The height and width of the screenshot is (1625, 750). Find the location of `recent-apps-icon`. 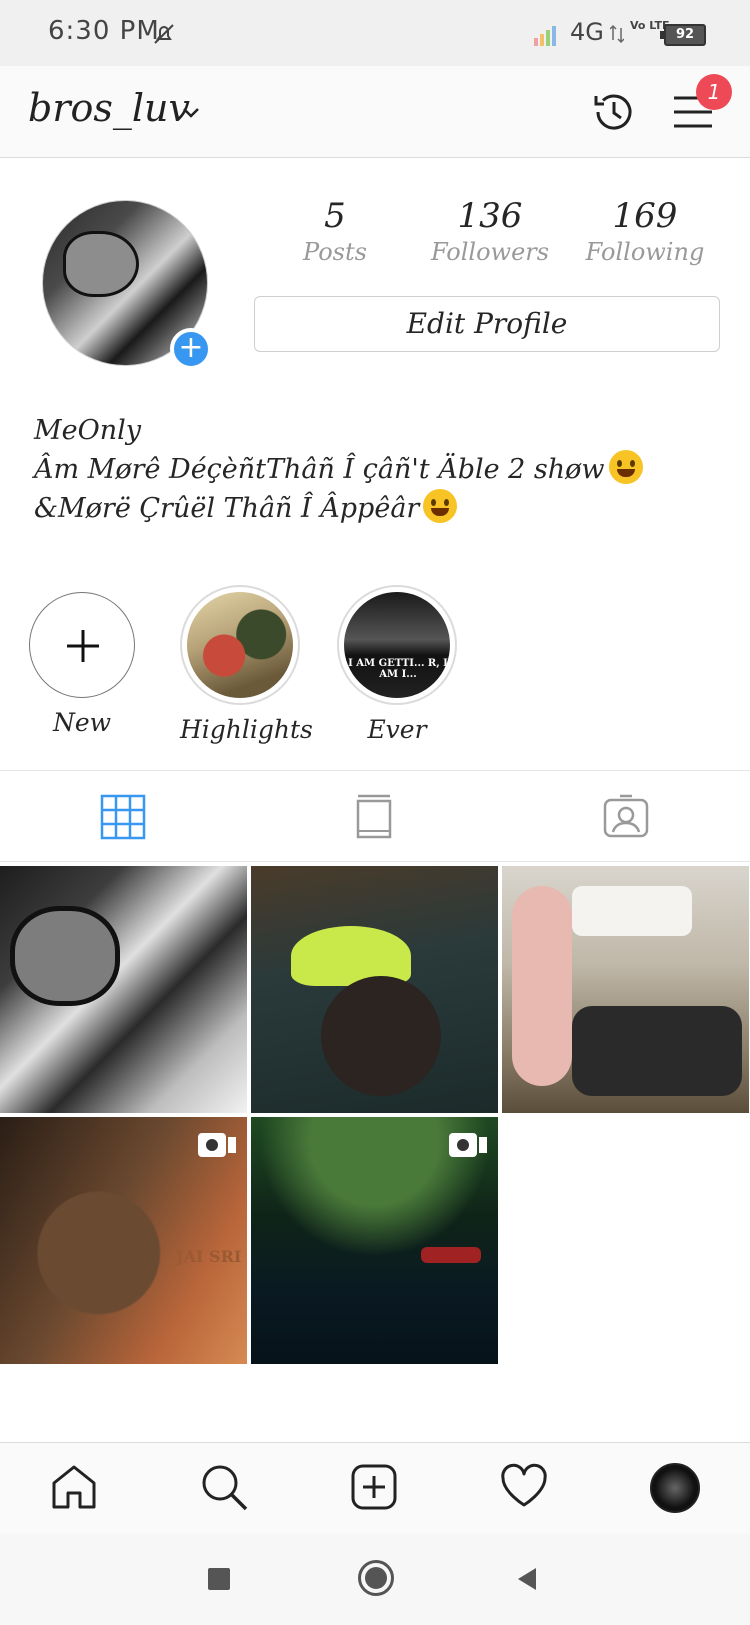

recent-apps-icon is located at coordinates (219, 1579).